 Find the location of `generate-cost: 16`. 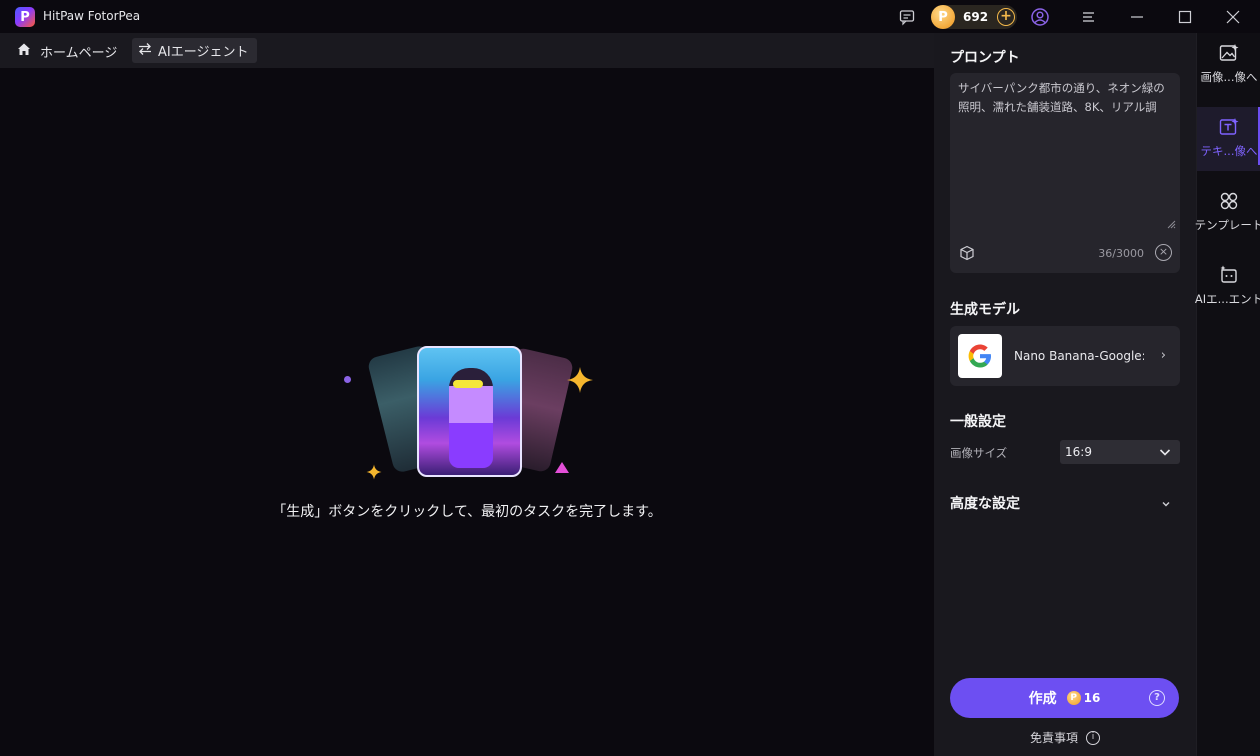

generate-cost: 16 is located at coordinates (1092, 698).